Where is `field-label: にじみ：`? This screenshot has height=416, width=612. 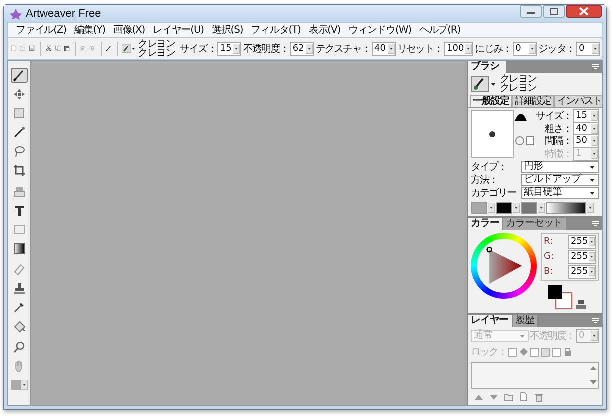
field-label: にじみ： is located at coordinates (493, 49).